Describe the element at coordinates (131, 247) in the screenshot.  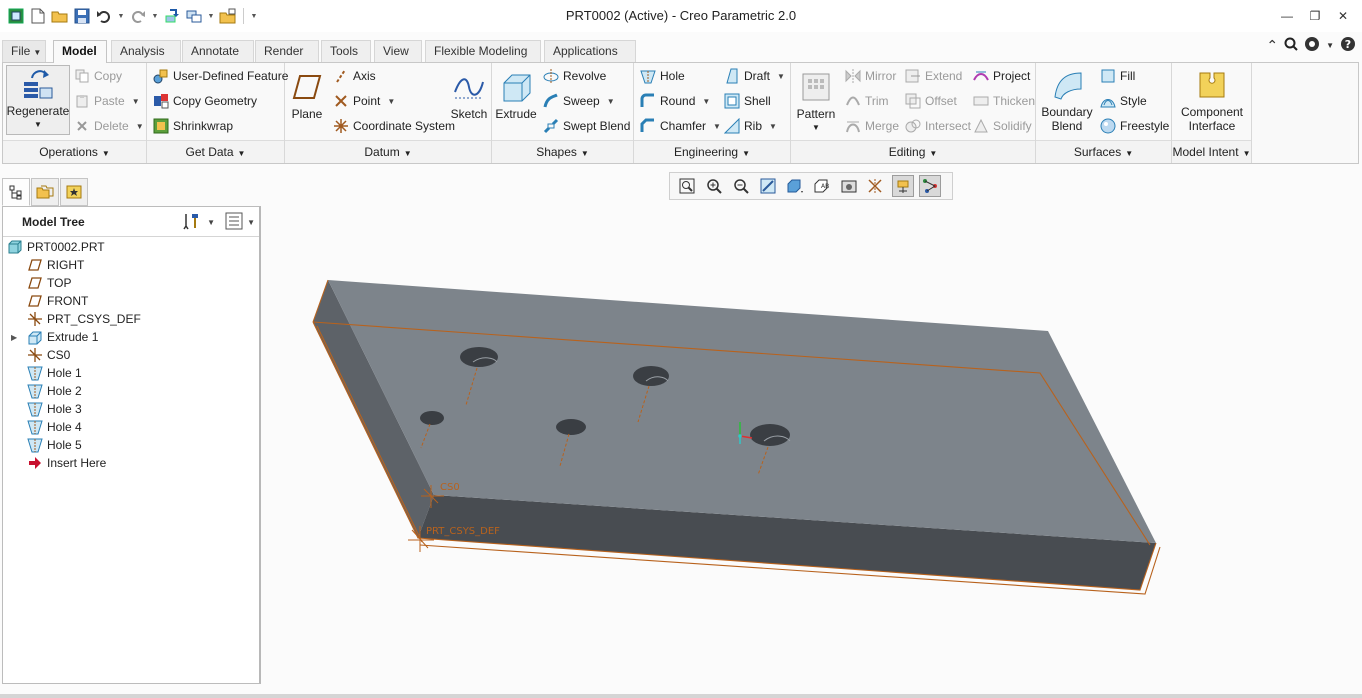
I see `tree-item-part: PRT0002.PRT` at that location.